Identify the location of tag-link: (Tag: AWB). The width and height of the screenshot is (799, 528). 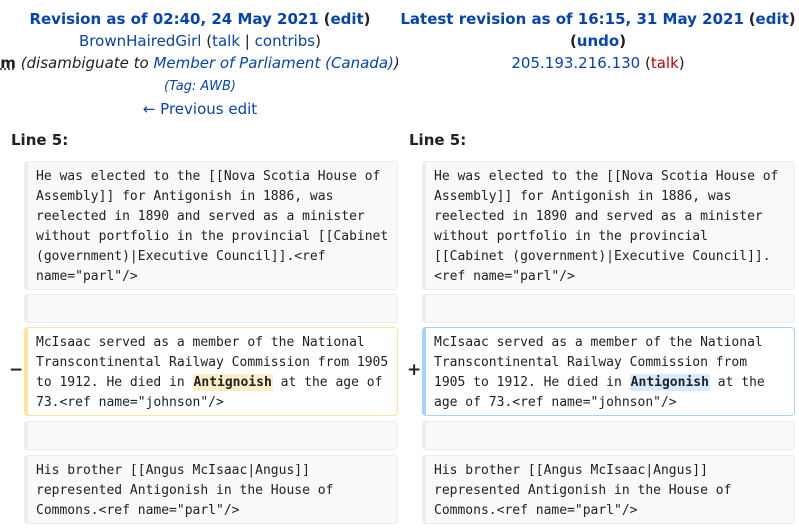
(200, 86).